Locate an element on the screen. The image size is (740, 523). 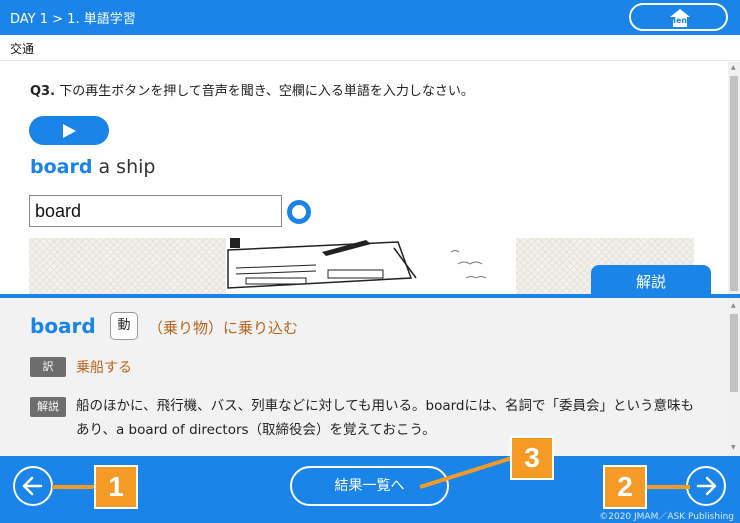
arrow-right-icon is located at coordinates (706, 486).